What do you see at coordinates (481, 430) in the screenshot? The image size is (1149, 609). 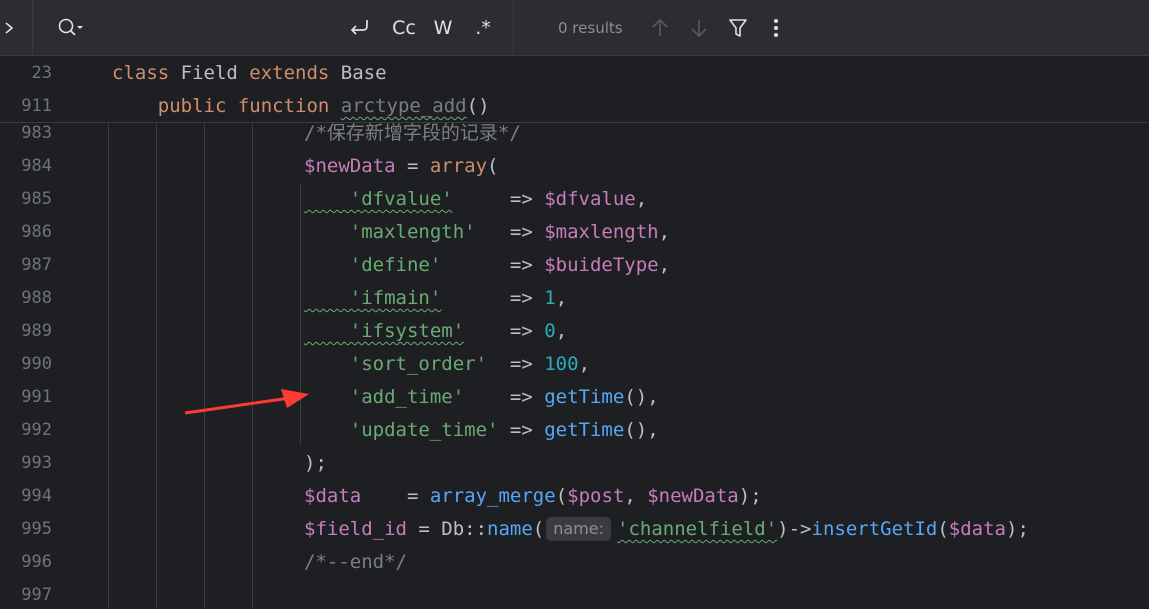 I see `code-text: 'update_time' => getTime(),` at bounding box center [481, 430].